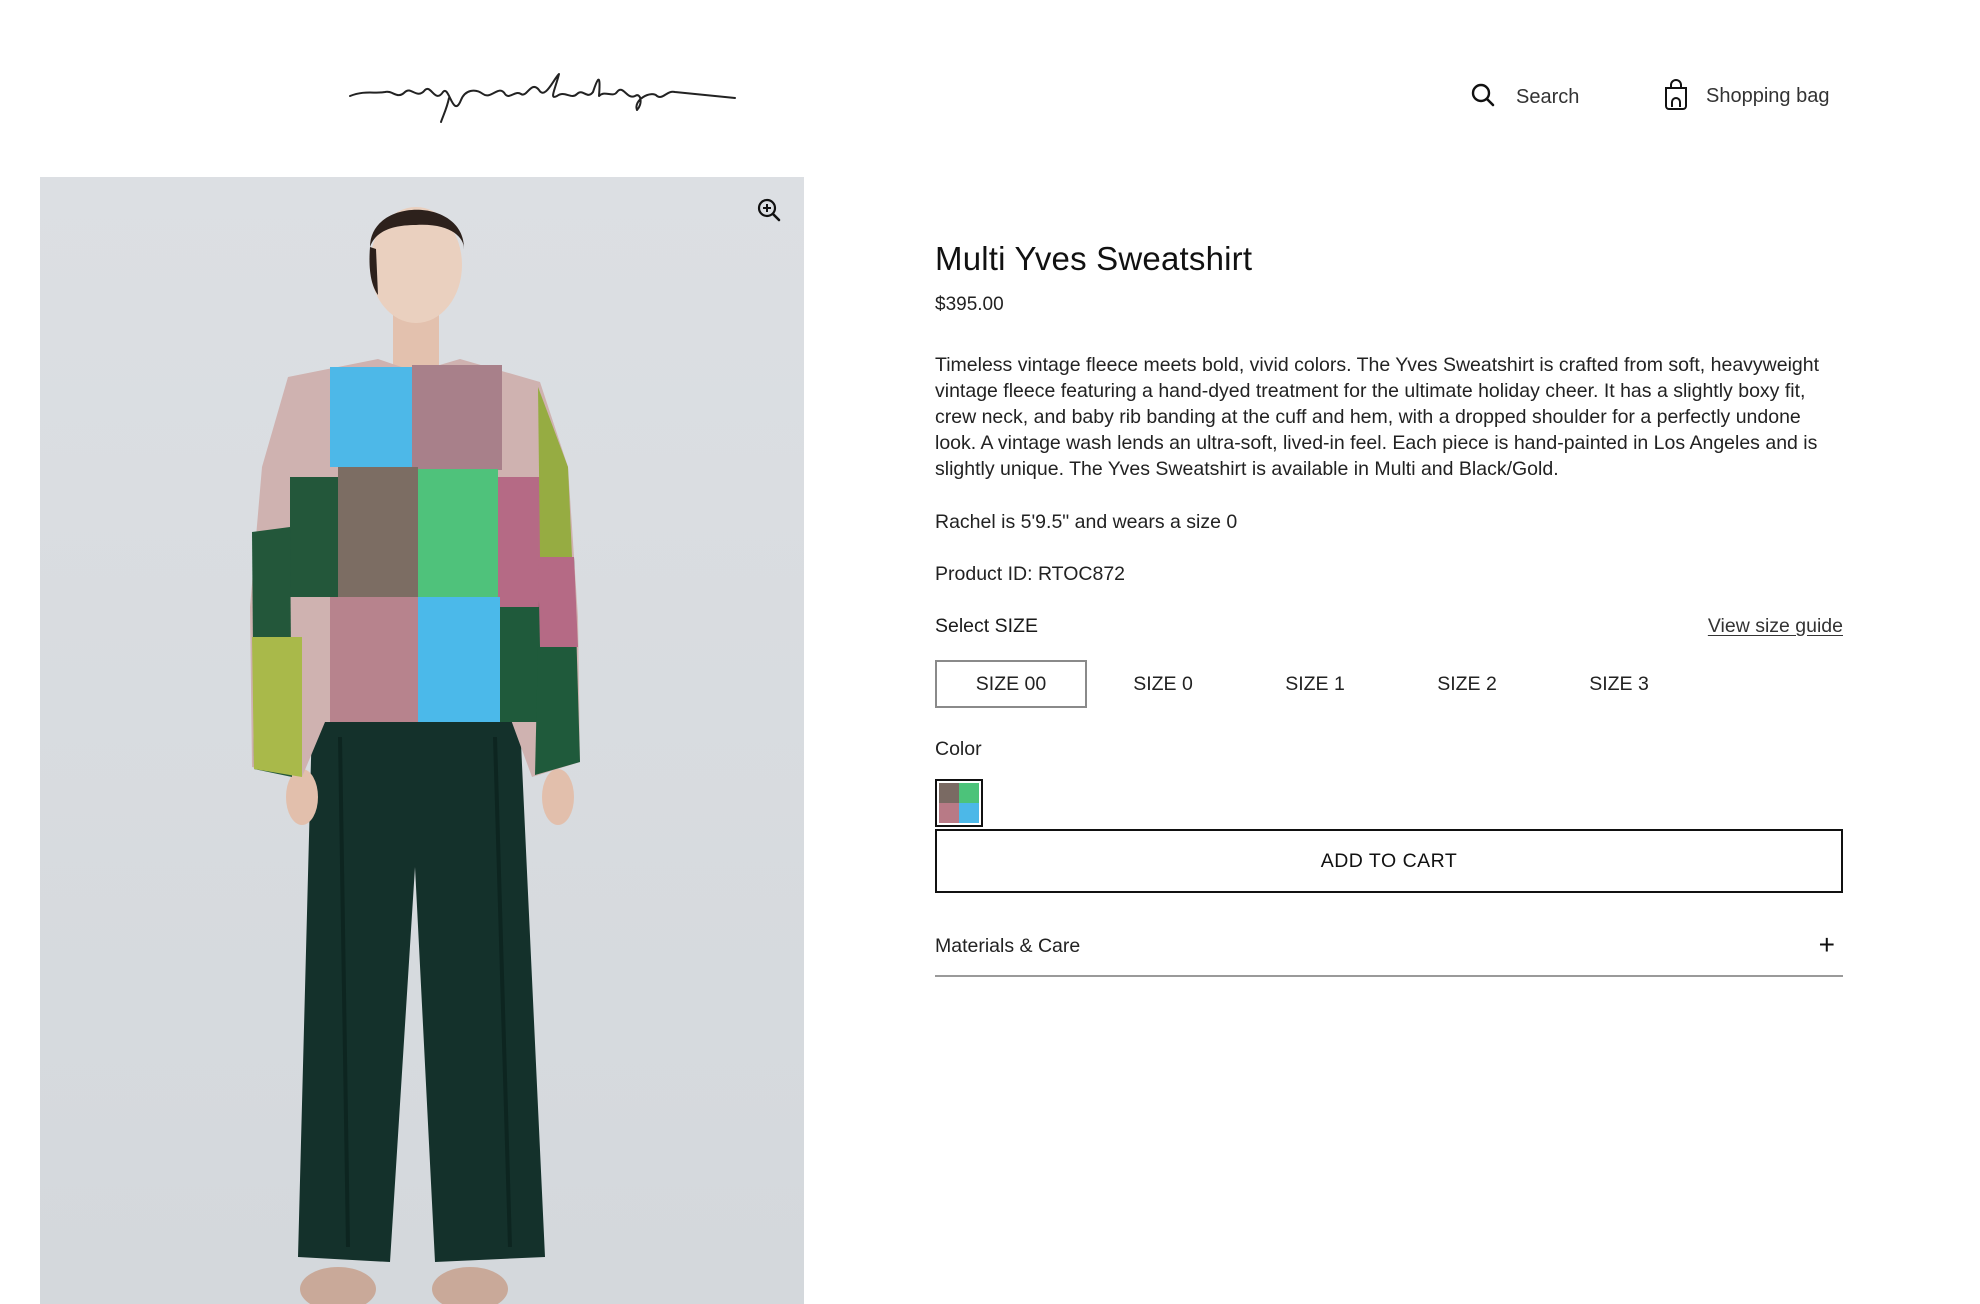 The height and width of the screenshot is (1304, 1980). I want to click on size-header: Select SIZE View size guide, so click(1389, 626).